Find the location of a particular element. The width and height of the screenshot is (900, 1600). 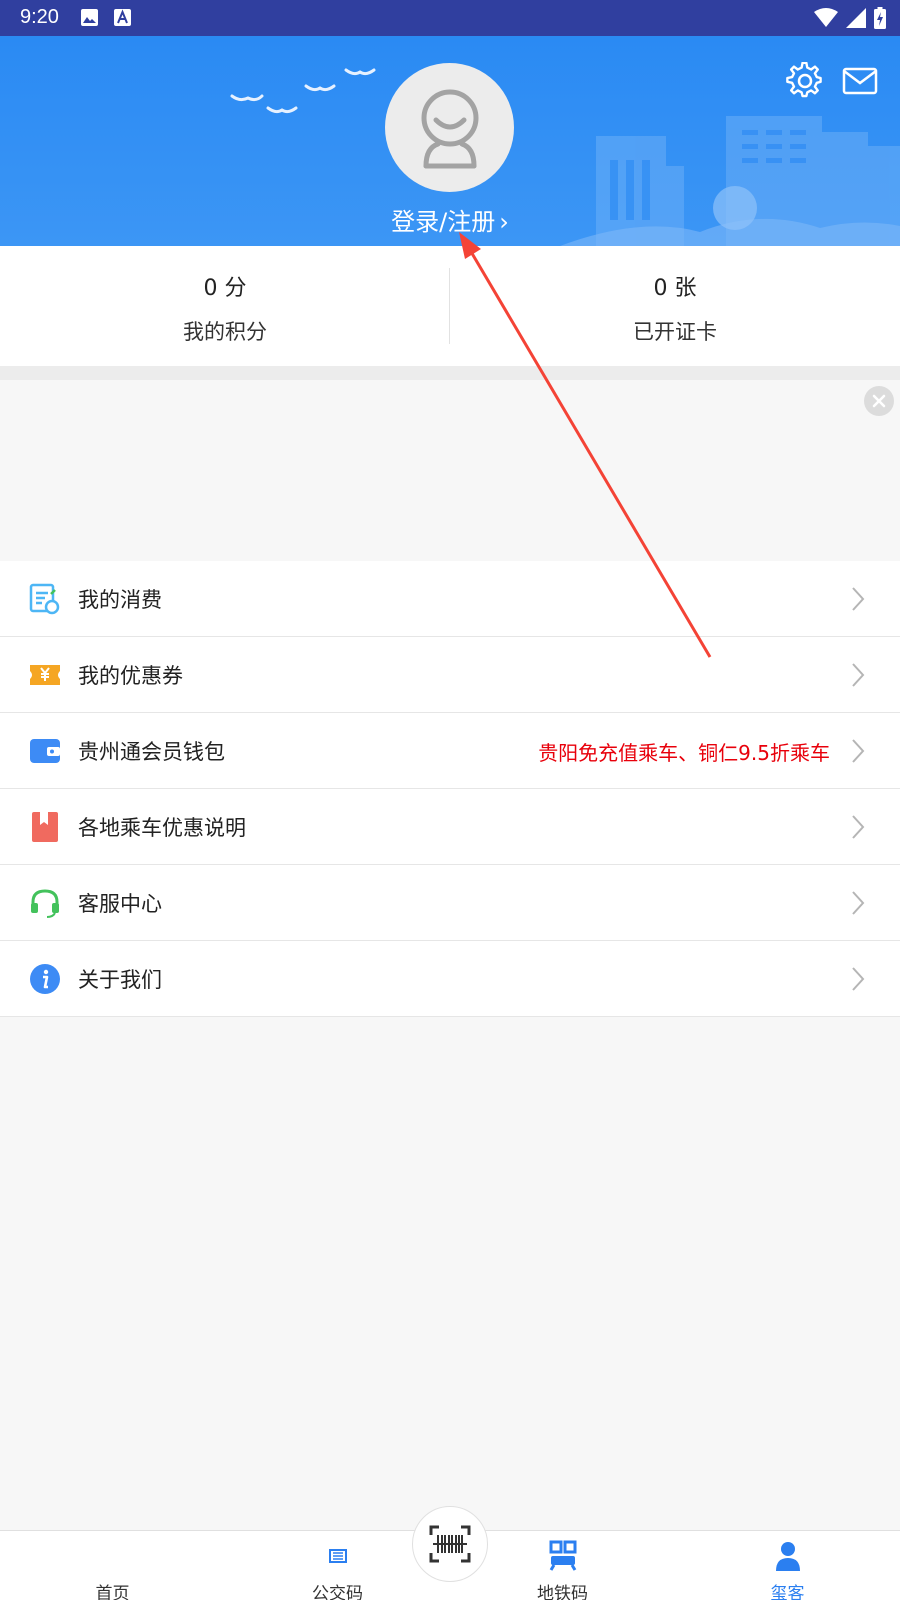

wifi-icon is located at coordinates (826, 17).